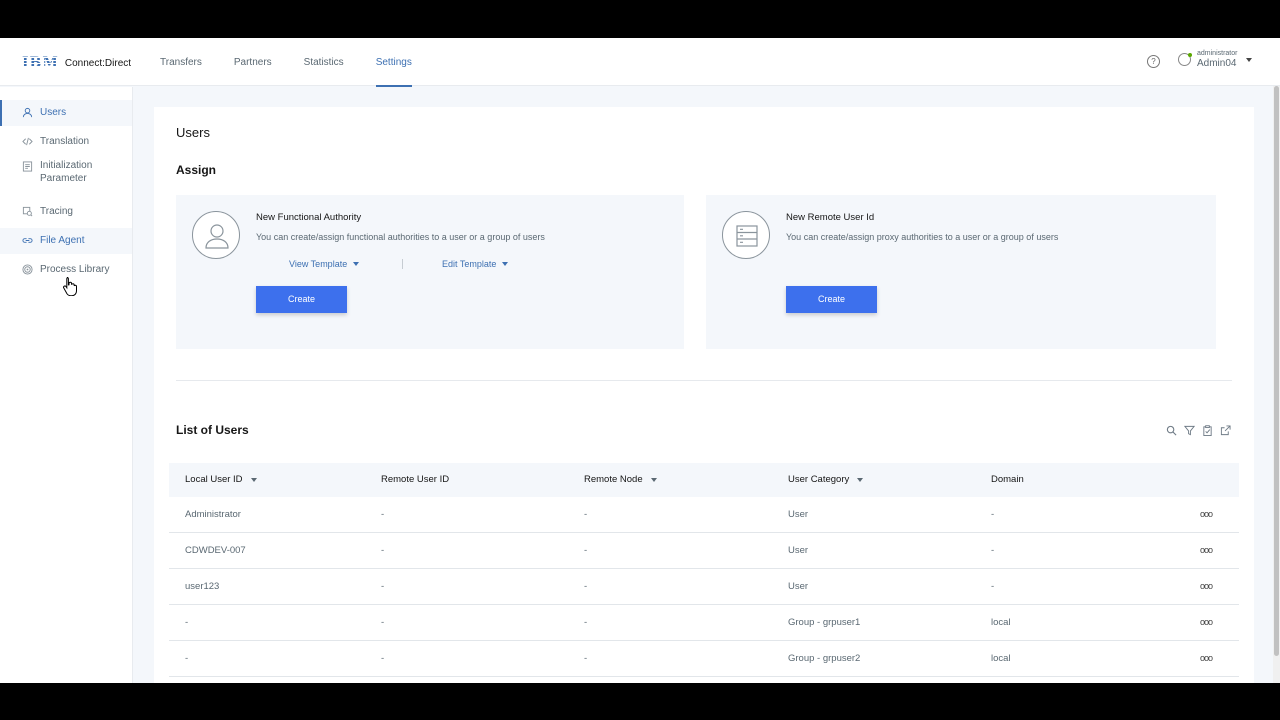 This screenshot has height=720, width=1280. Describe the element at coordinates (613, 479) in the screenshot. I see `column-label: Remote Node` at that location.